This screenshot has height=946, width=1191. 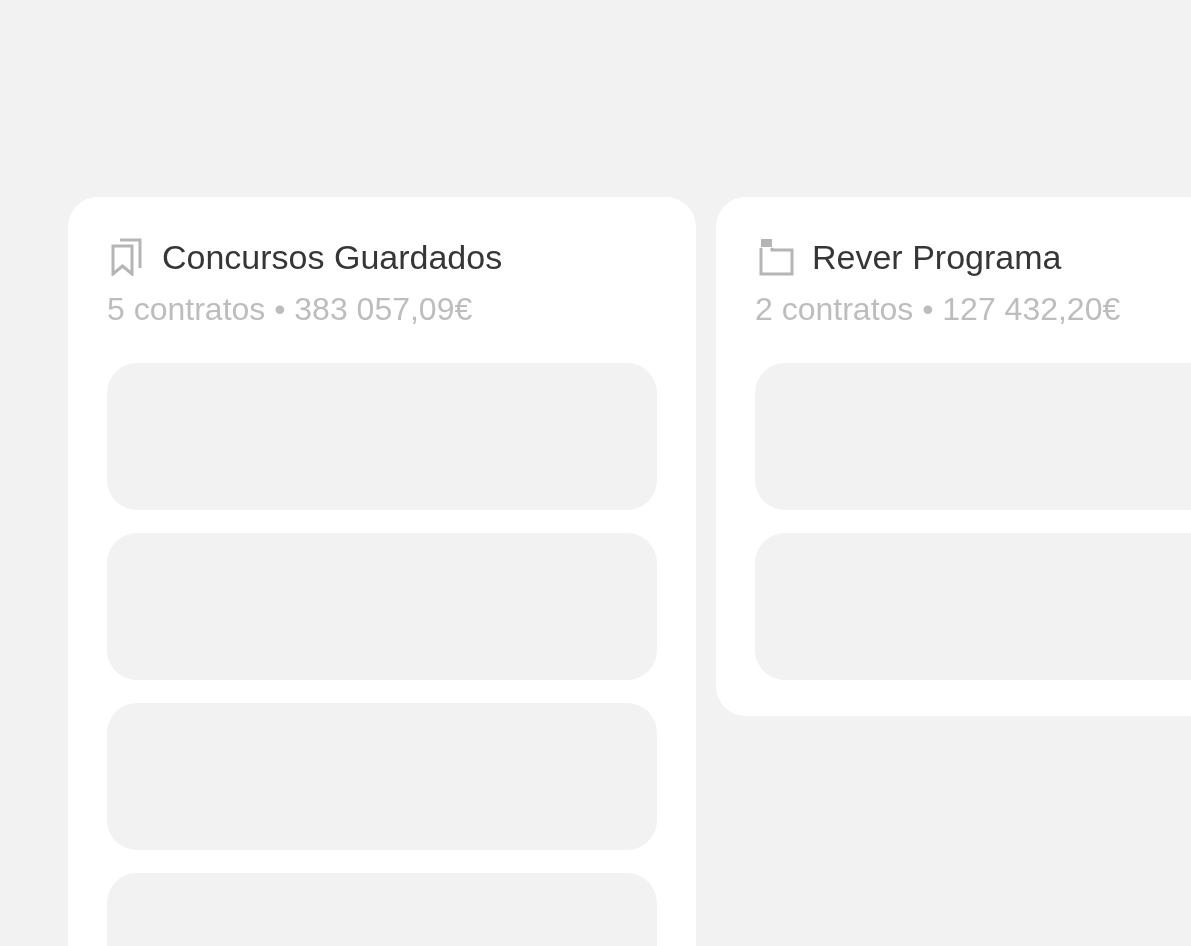 What do you see at coordinates (776, 257) in the screenshot?
I see `folder-icon` at bounding box center [776, 257].